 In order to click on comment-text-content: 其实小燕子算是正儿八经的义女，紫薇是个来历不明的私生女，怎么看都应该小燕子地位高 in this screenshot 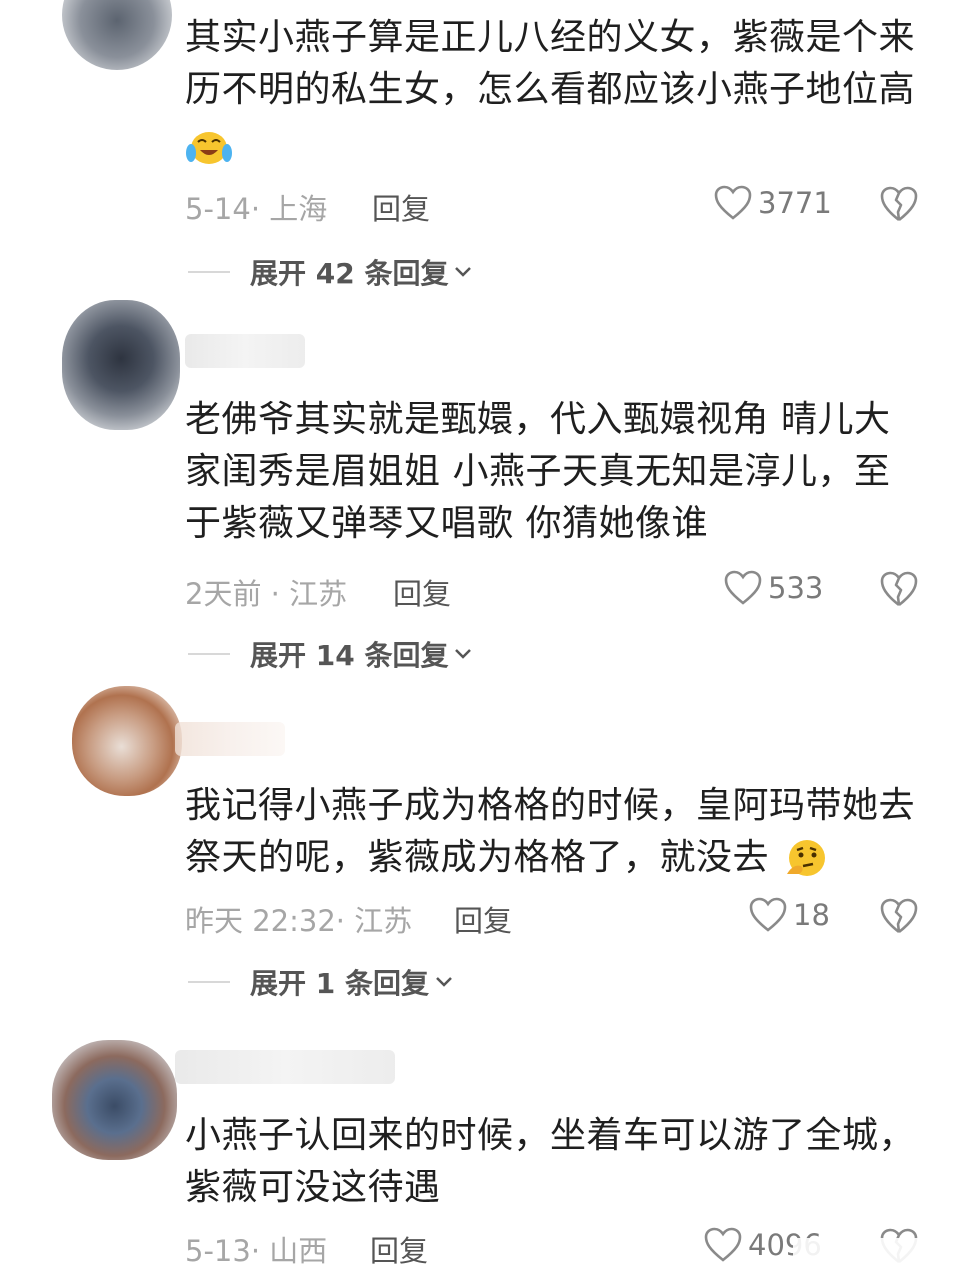, I will do `click(550, 63)`.